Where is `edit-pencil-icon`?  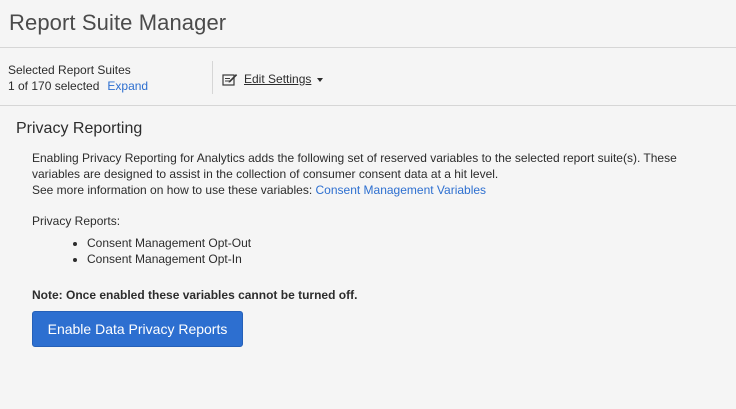 edit-pencil-icon is located at coordinates (230, 79).